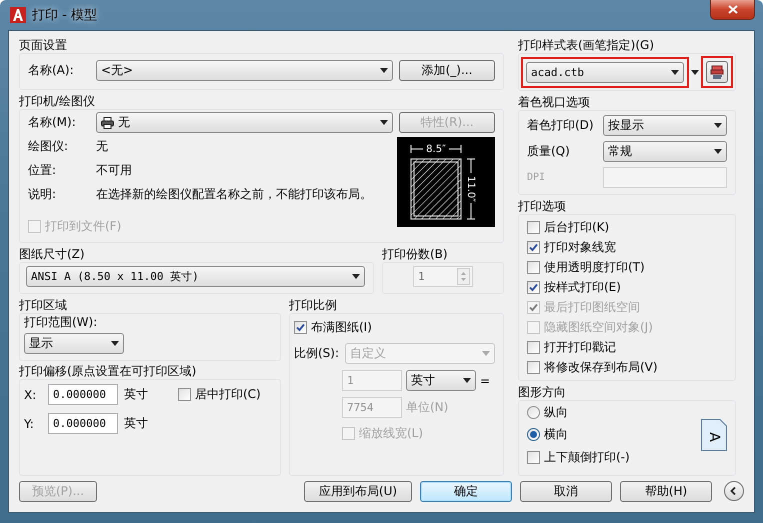  I want to click on dialog-button: 确定, so click(466, 491).